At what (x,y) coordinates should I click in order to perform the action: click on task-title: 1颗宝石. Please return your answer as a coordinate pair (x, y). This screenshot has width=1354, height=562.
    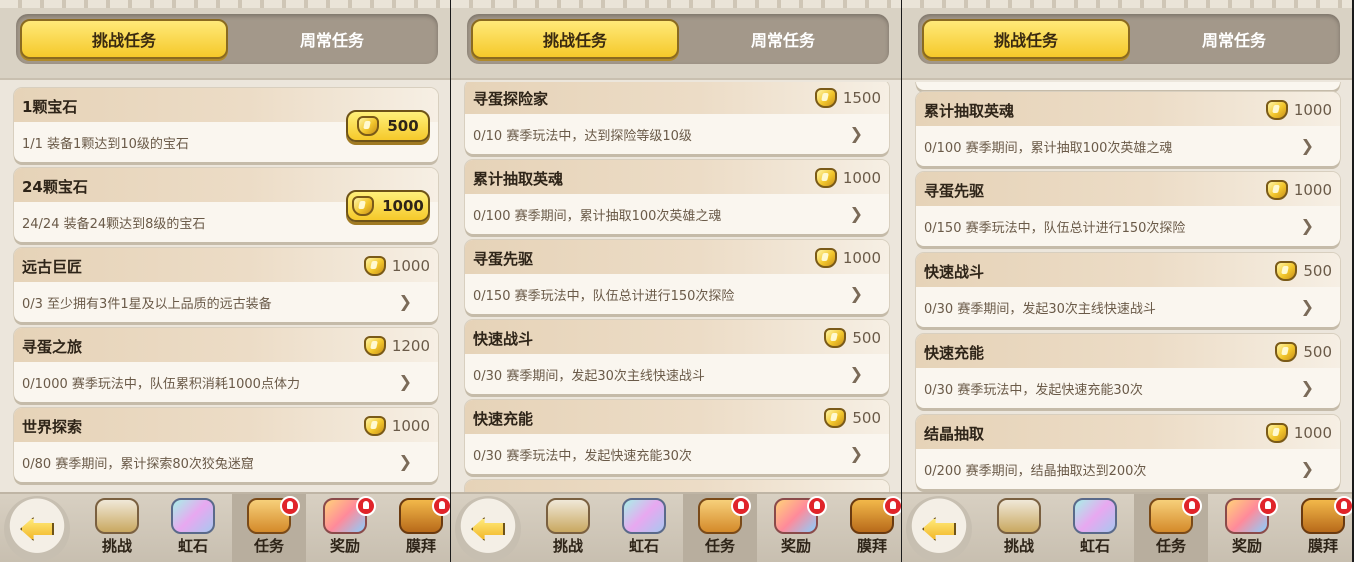
    Looking at the image, I should click on (50, 107).